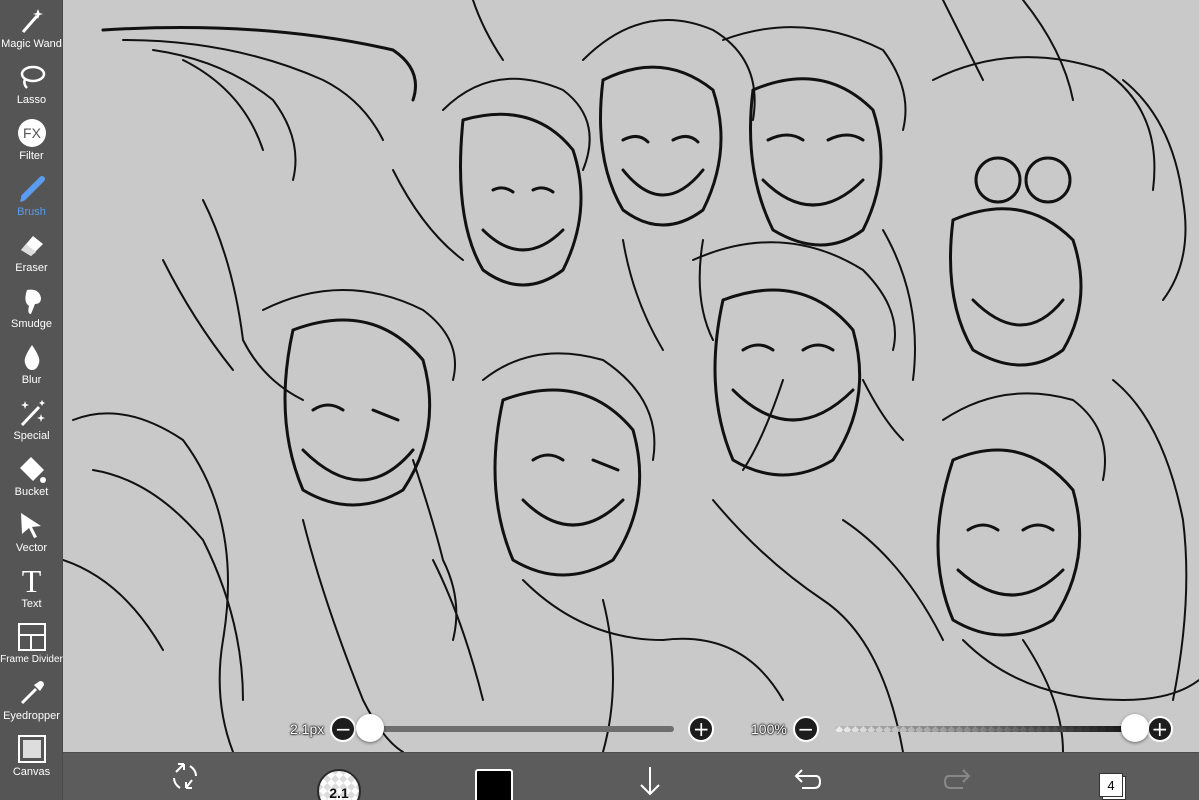 This screenshot has height=800, width=1199. I want to click on tool-label: Blur, so click(31, 380).